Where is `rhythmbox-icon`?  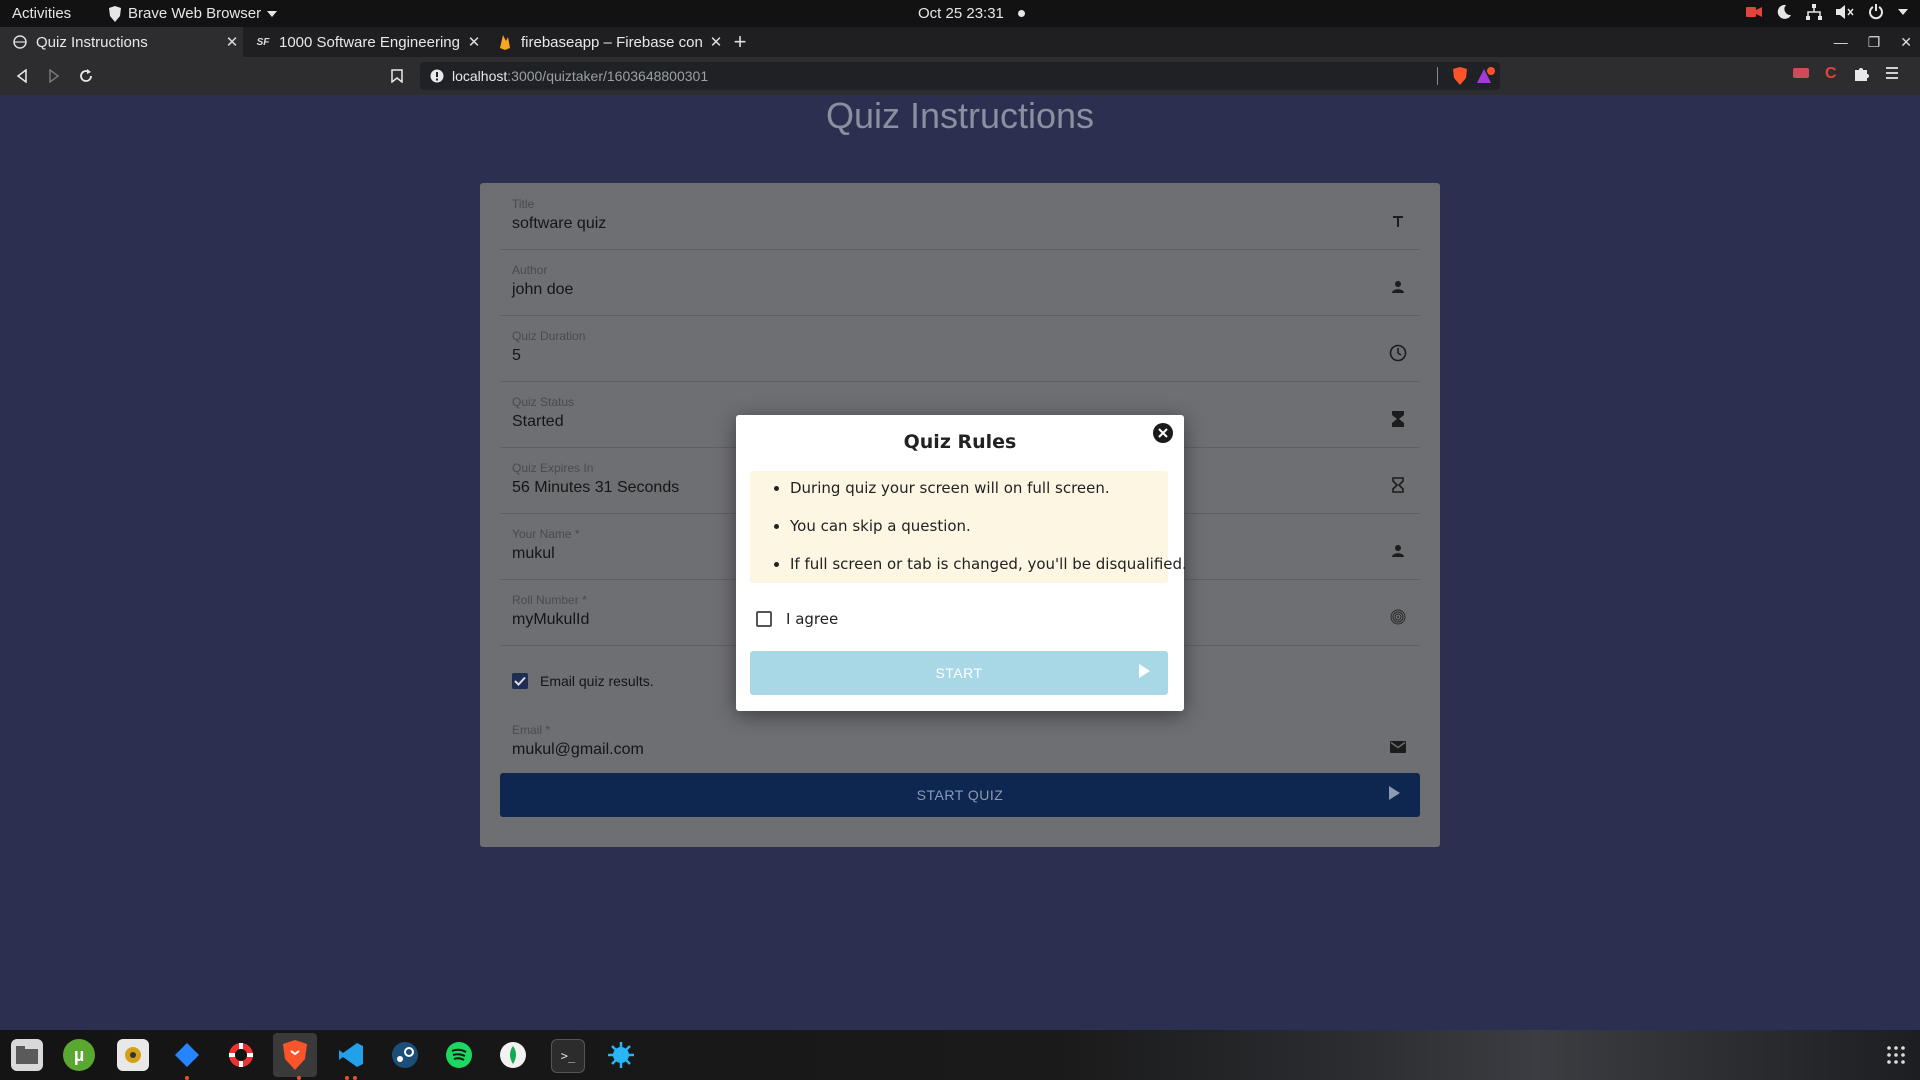 rhythmbox-icon is located at coordinates (133, 1055).